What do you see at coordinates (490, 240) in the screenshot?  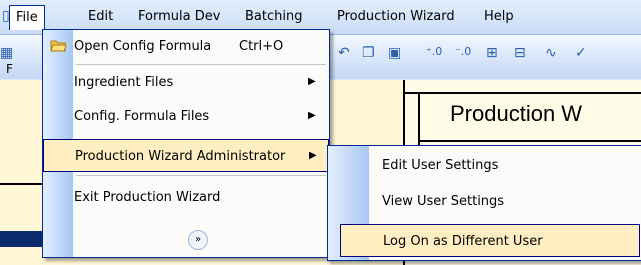 I see `menu-item-log-on-as-different-user: Log On as Different User` at bounding box center [490, 240].